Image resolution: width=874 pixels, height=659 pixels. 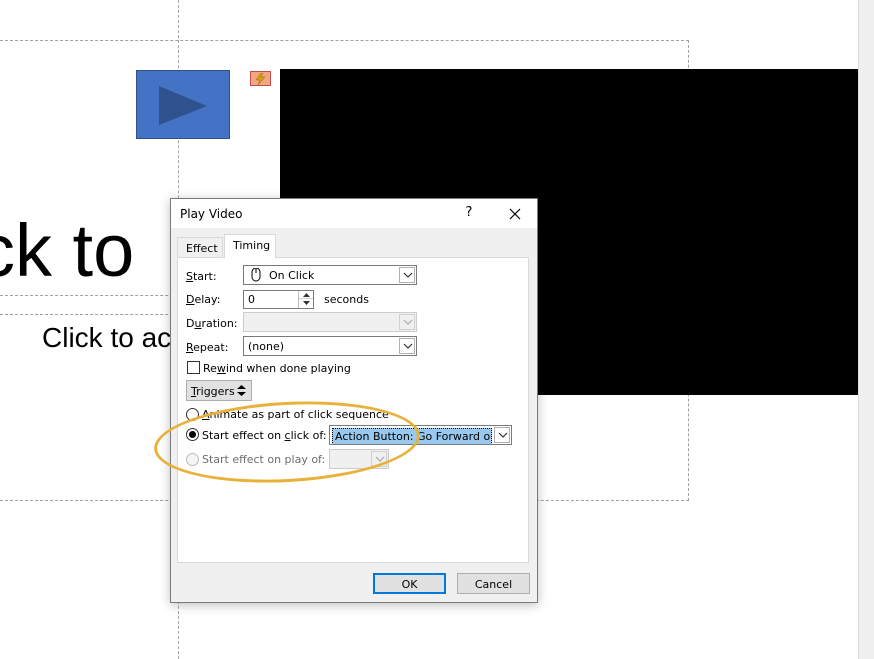 I want to click on duration-label: Duration:, so click(x=212, y=323).